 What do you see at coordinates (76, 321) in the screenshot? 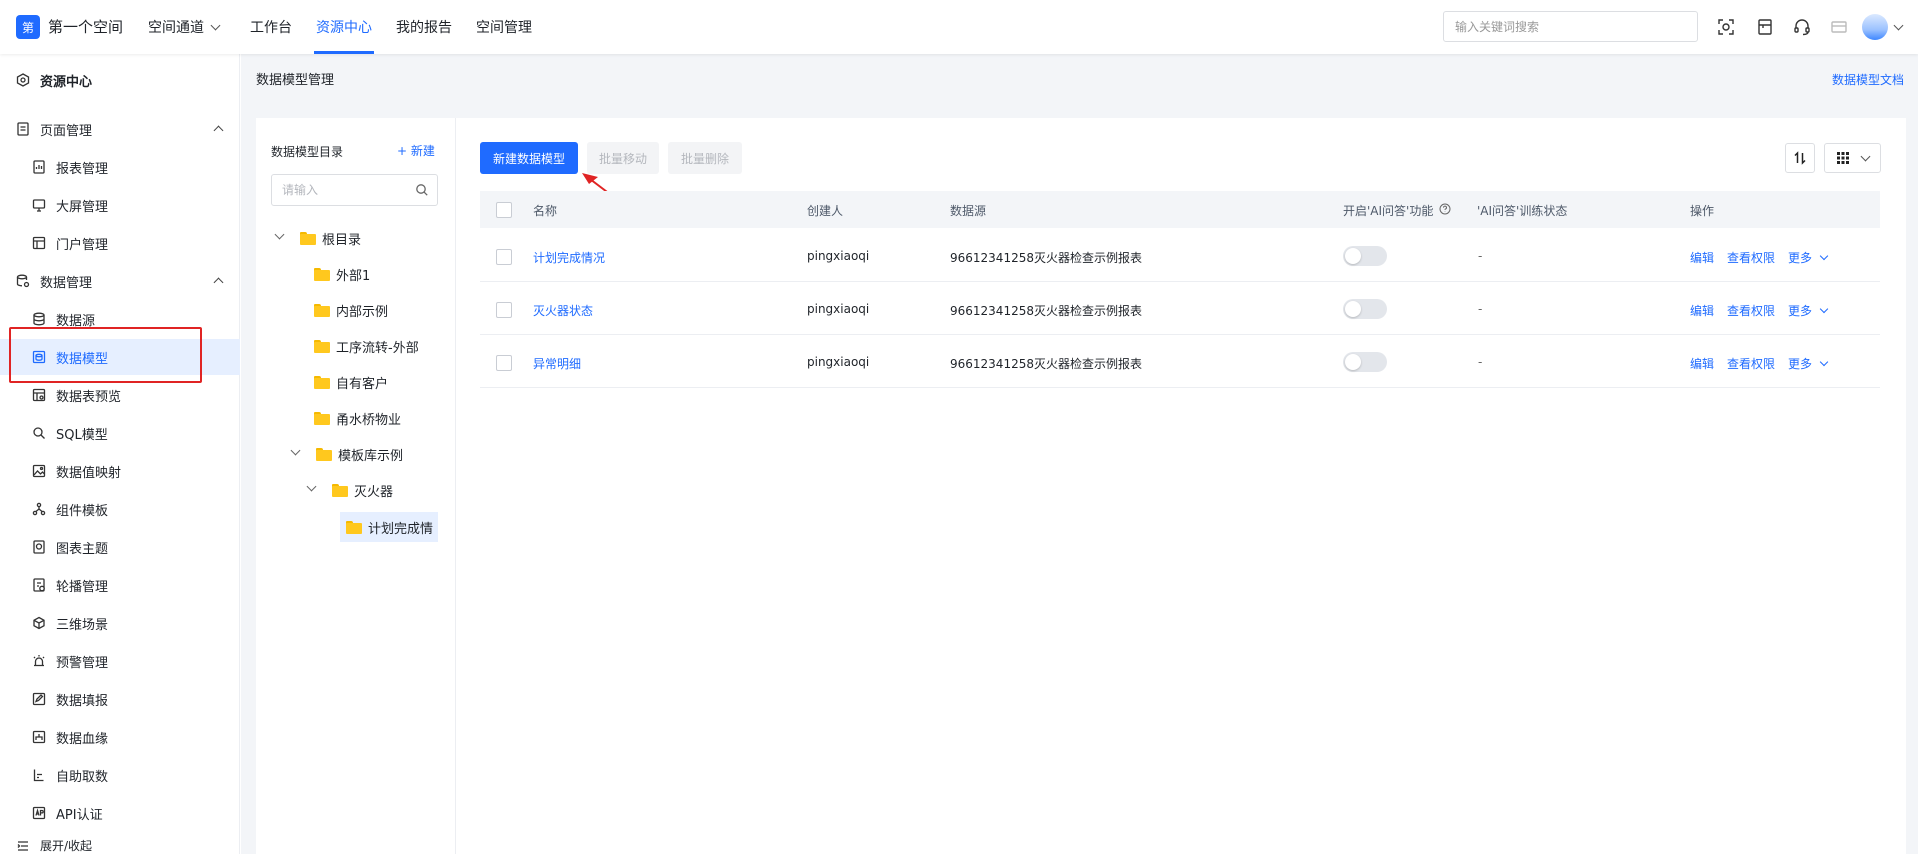
I see `sidebar-item-label: 数据源` at bounding box center [76, 321].